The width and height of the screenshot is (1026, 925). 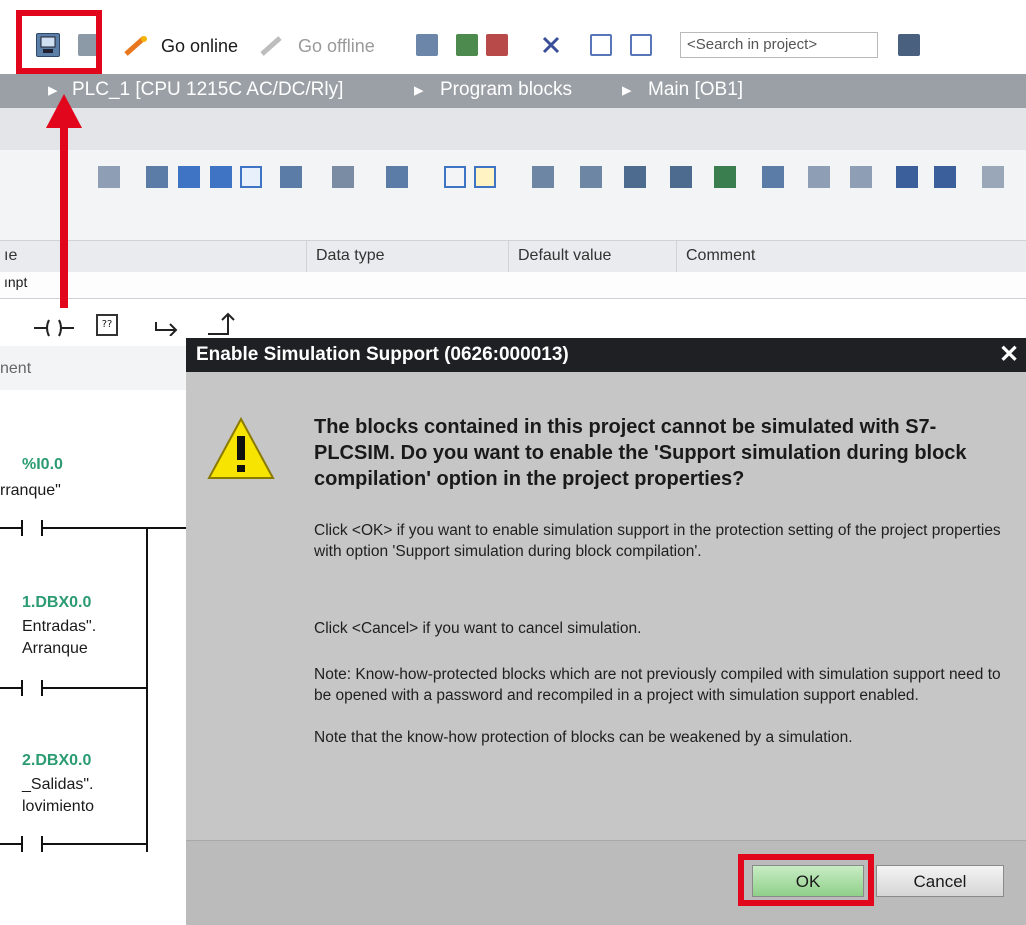 What do you see at coordinates (350, 255) in the screenshot?
I see `col-data-type: Data type` at bounding box center [350, 255].